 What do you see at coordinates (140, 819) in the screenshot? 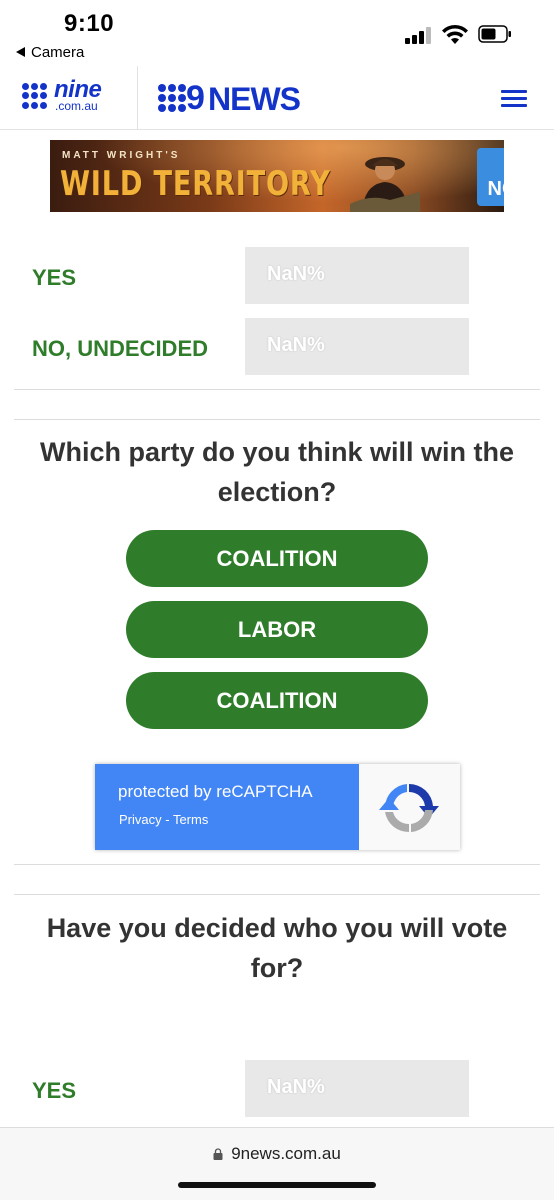
I see `recaptcha-privacy-link: Privacy` at bounding box center [140, 819].